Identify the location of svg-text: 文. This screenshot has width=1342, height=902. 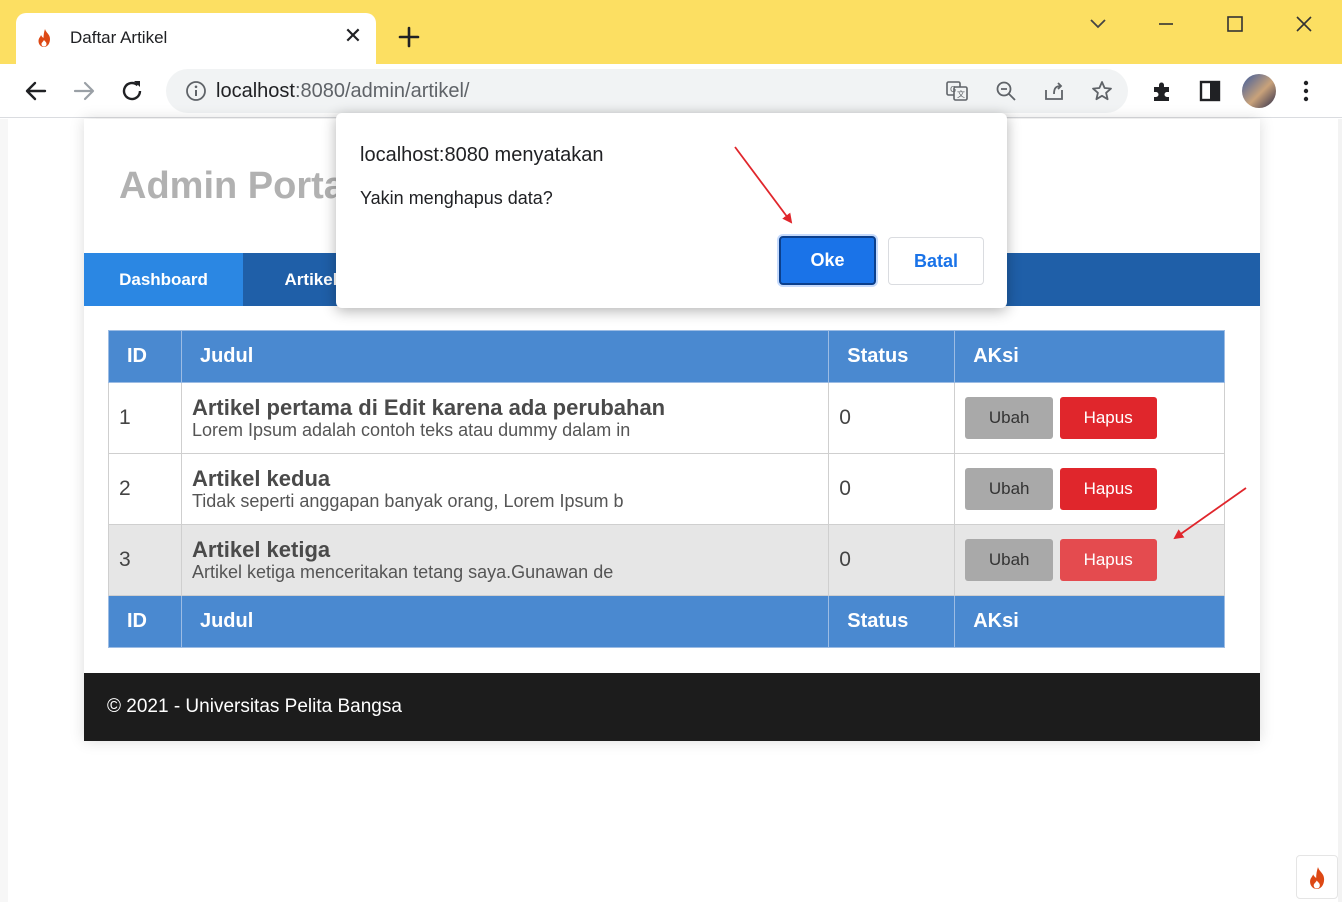
(961, 94).